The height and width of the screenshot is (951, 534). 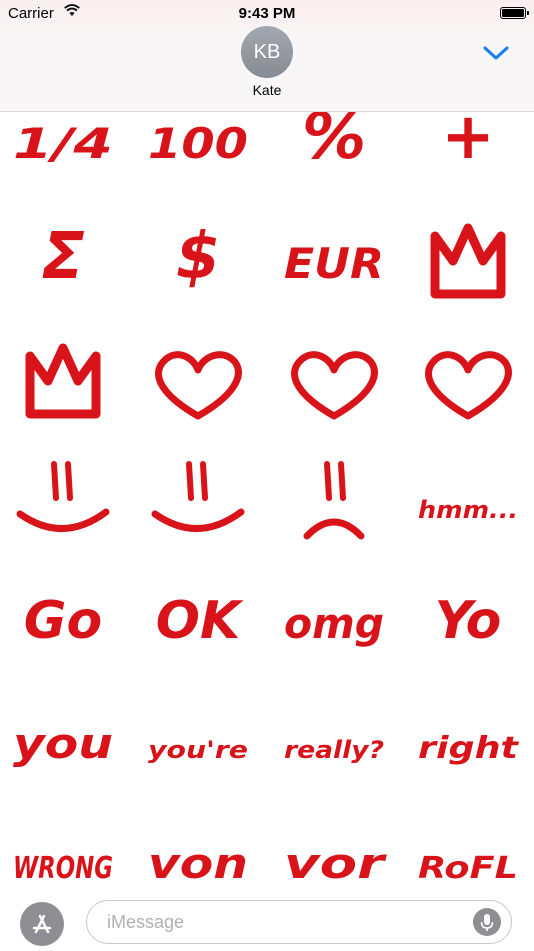 I want to click on sticker-: %, so click(x=334, y=152).